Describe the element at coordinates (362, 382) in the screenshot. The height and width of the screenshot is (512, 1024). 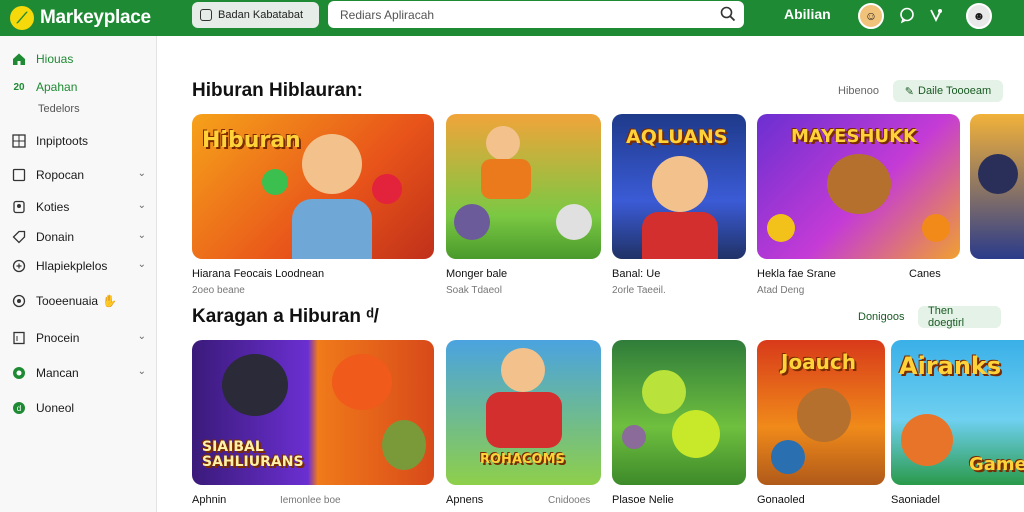
I see `fox-character-art` at that location.